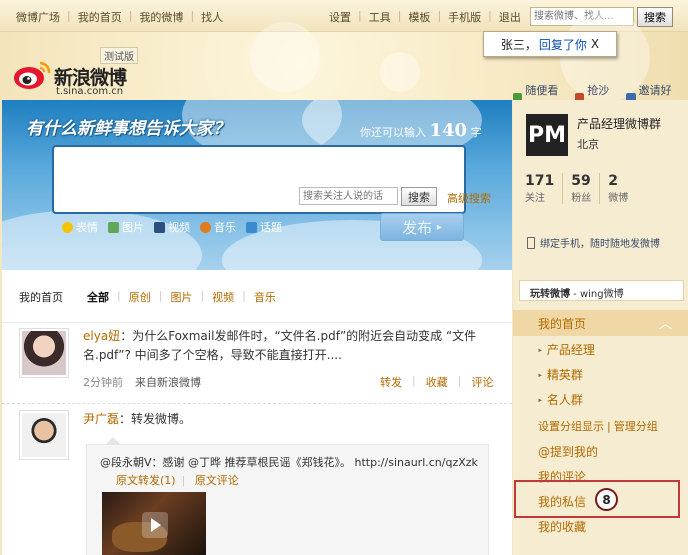 Image resolution: width=688 pixels, height=555 pixels. What do you see at coordinates (619, 123) in the screenshot?
I see `profile-name: 产品经理微博群` at bounding box center [619, 123].